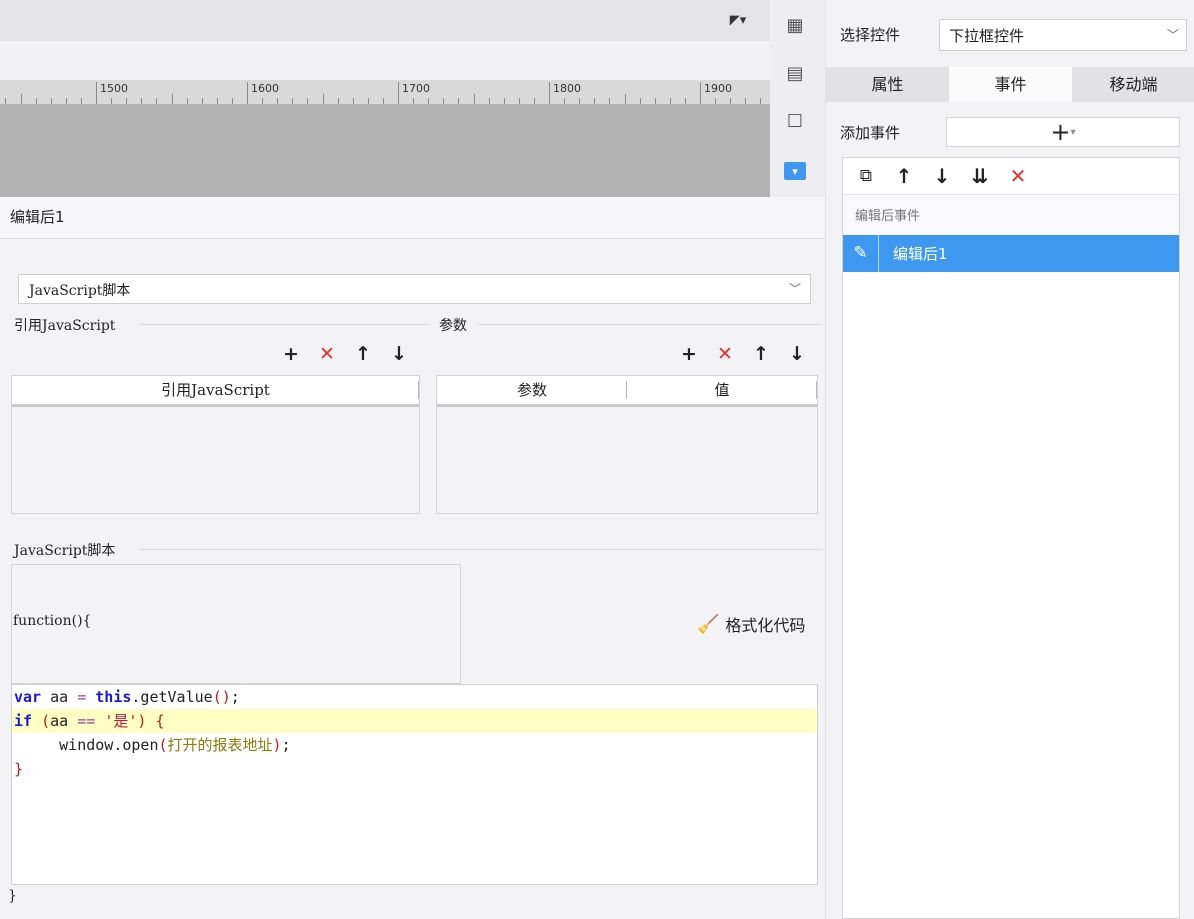 The height and width of the screenshot is (919, 1194). Describe the element at coordinates (414, 697) in the screenshot. I see `code-line: var aa = this.getValue();` at that location.